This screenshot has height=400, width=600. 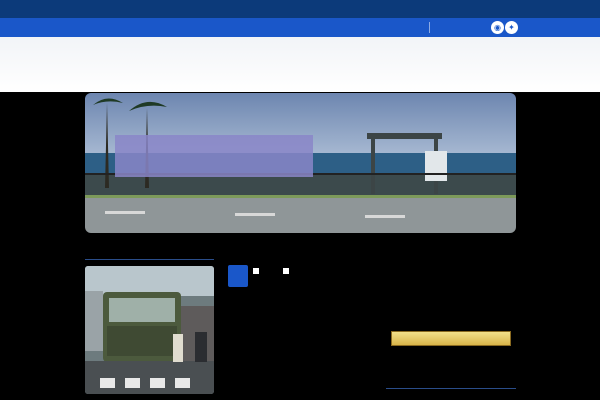 I want to click on main-navigation: ◉ ✦, so click(x=300, y=27).